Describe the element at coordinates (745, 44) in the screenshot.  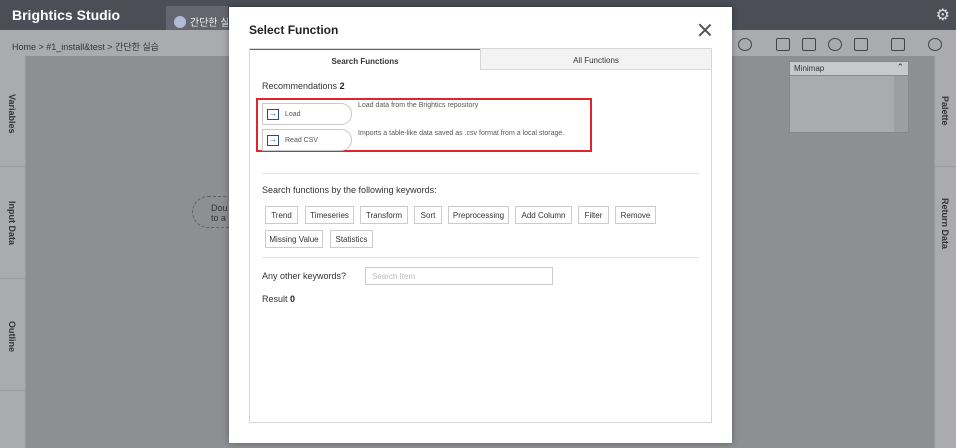
I see `zoom-icon` at that location.